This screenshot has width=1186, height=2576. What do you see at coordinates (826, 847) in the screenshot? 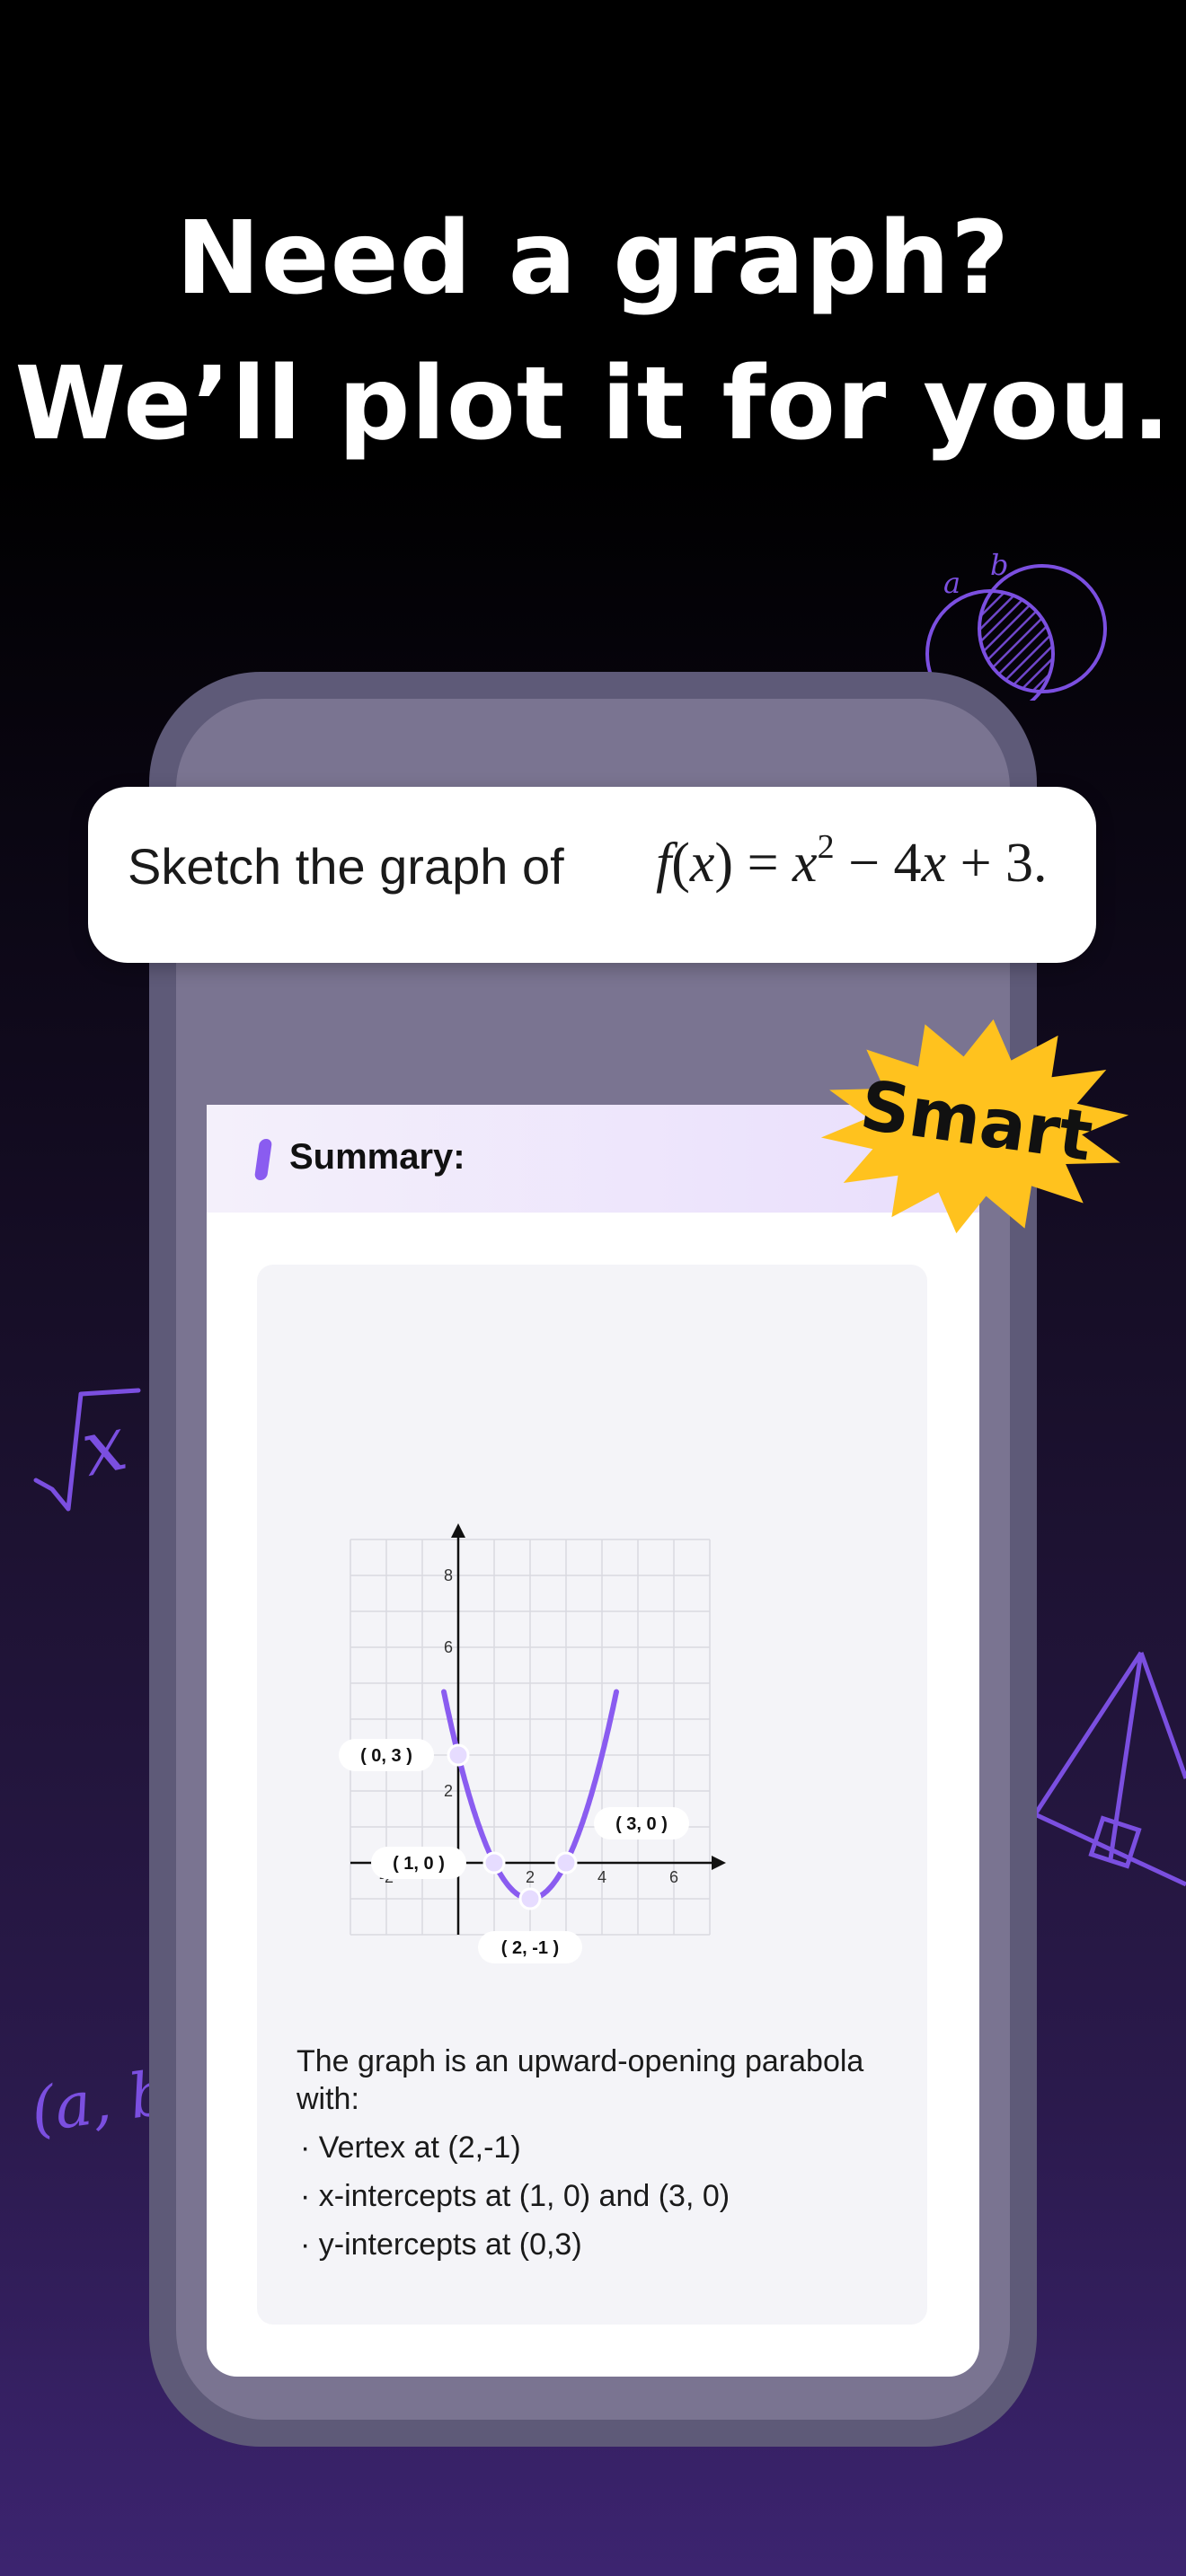
I see `math-exponent: 2` at bounding box center [826, 847].